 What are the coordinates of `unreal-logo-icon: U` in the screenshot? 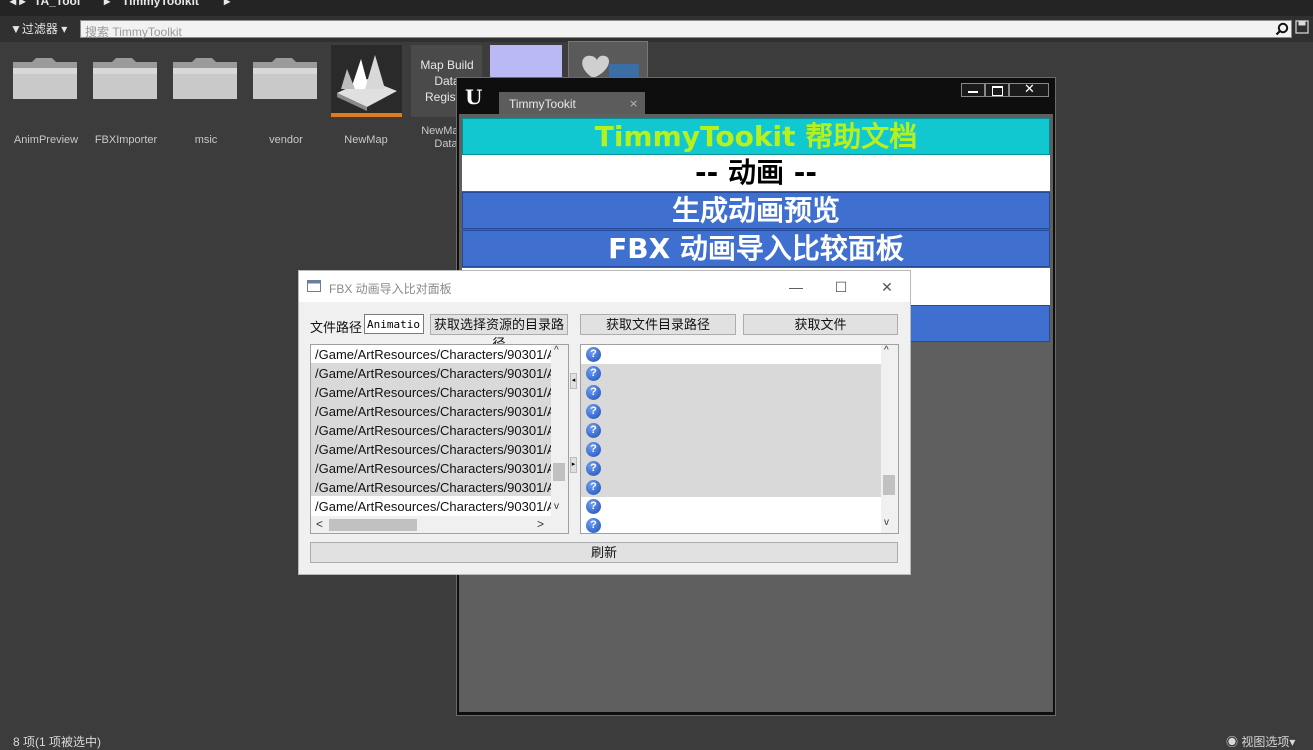 It's located at (474, 97).